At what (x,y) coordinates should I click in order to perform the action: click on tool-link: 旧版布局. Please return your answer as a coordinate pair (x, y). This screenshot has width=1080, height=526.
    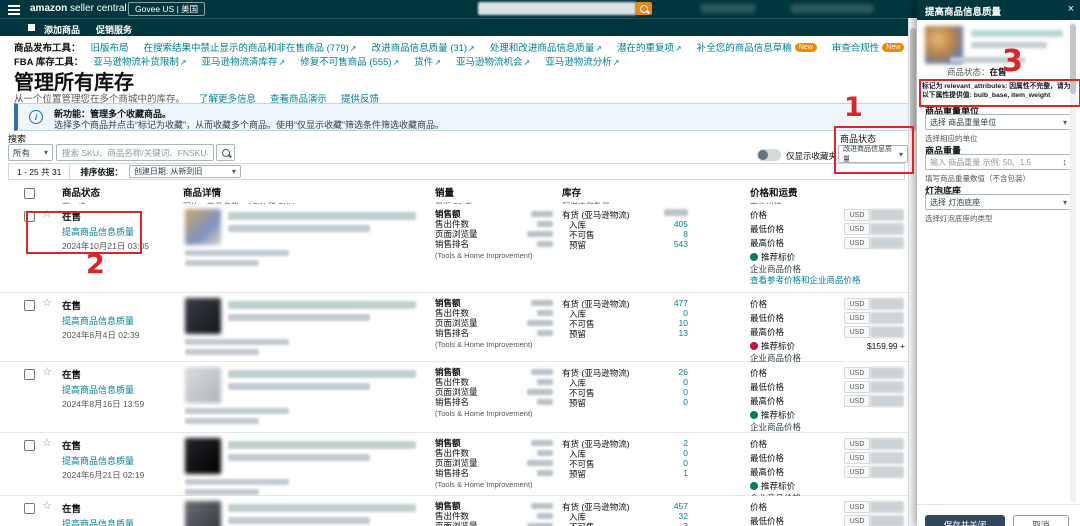
    Looking at the image, I should click on (110, 48).